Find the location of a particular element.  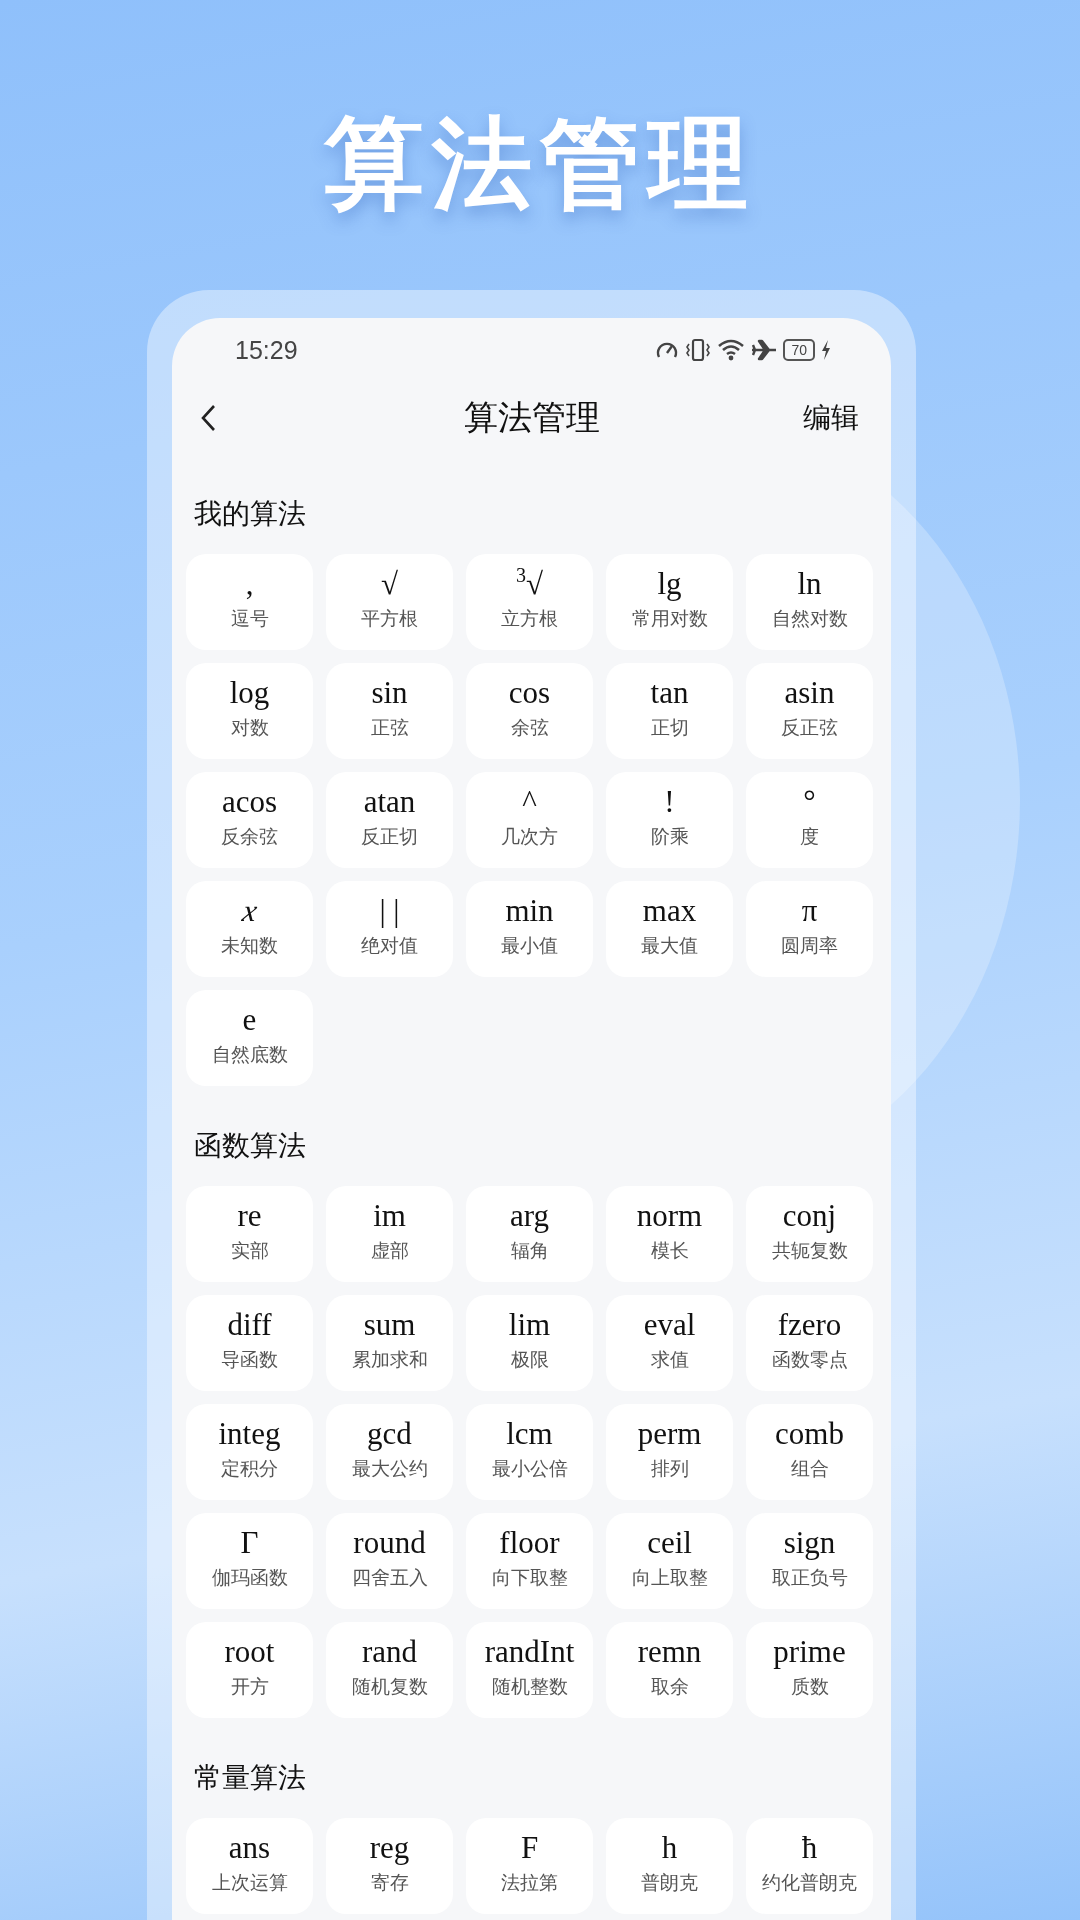

algorithm-tile: arg 辐角 is located at coordinates (529, 1234).